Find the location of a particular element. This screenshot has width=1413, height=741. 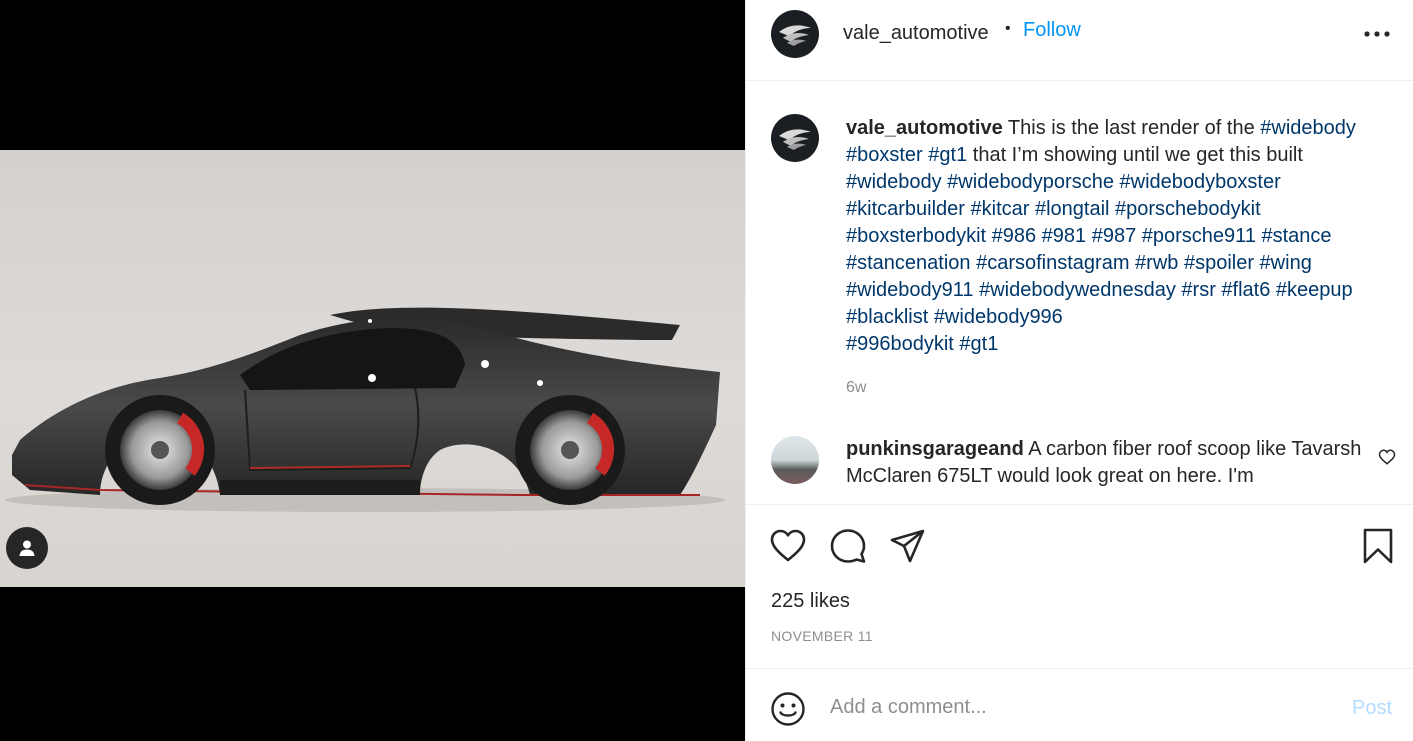

hashtag: #widebody is located at coordinates (1308, 128).